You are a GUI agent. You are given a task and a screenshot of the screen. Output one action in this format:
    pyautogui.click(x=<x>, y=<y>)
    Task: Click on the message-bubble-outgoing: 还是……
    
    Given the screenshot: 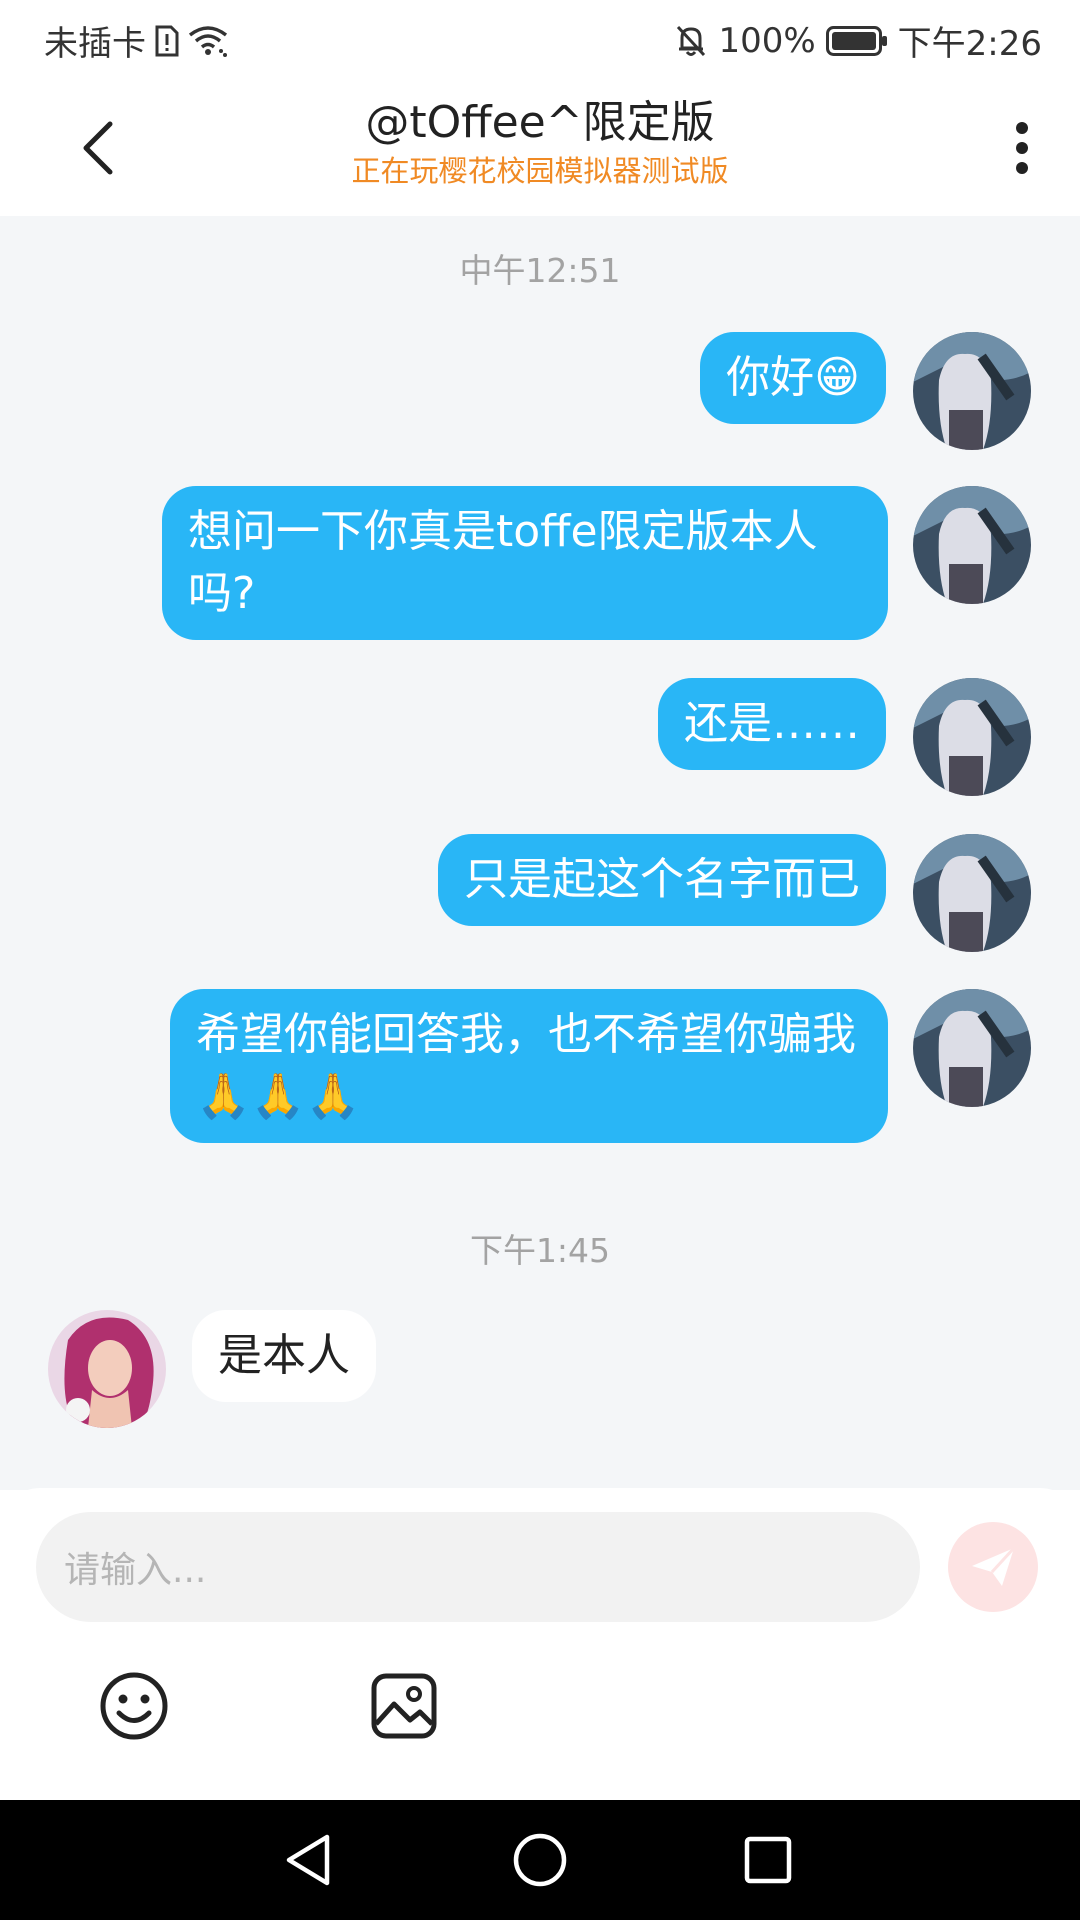 What is the action you would take?
    pyautogui.click(x=772, y=724)
    